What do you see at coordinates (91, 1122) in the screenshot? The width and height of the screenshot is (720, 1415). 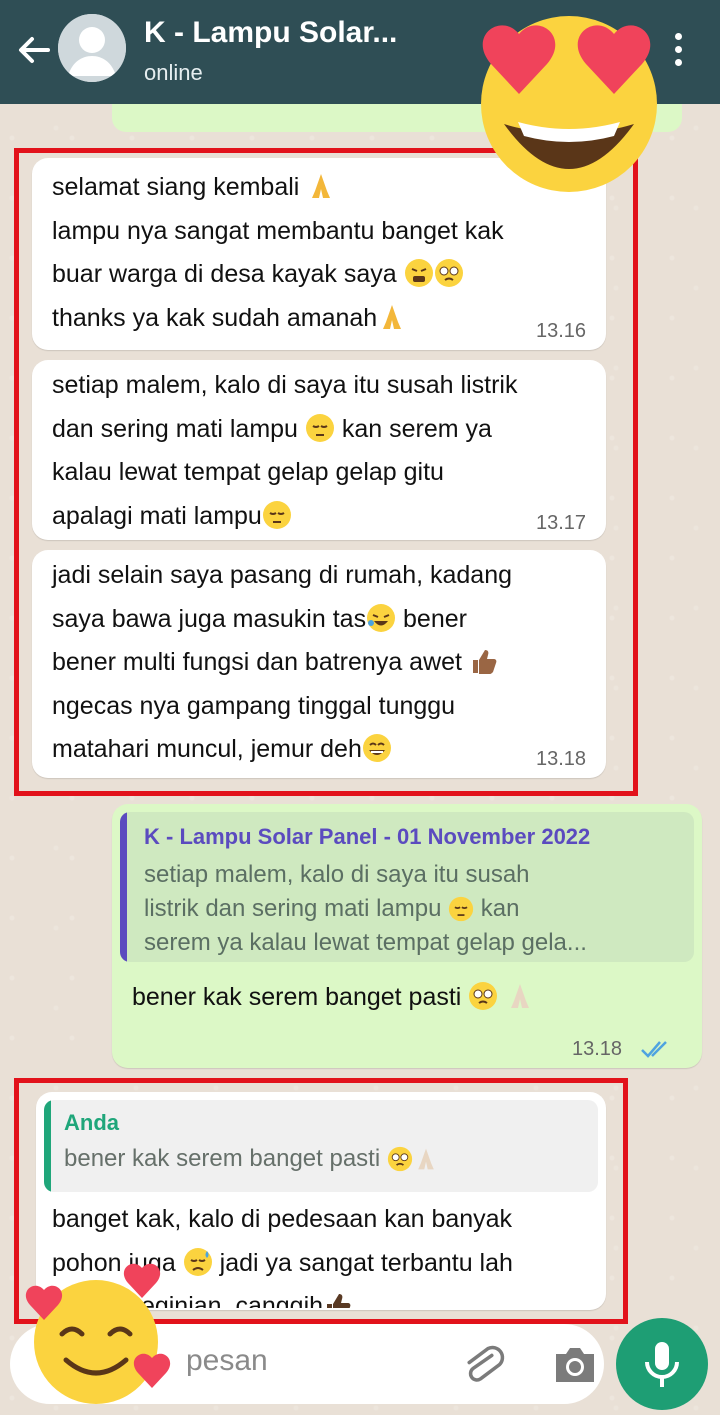 I see `quote-author: Anda` at bounding box center [91, 1122].